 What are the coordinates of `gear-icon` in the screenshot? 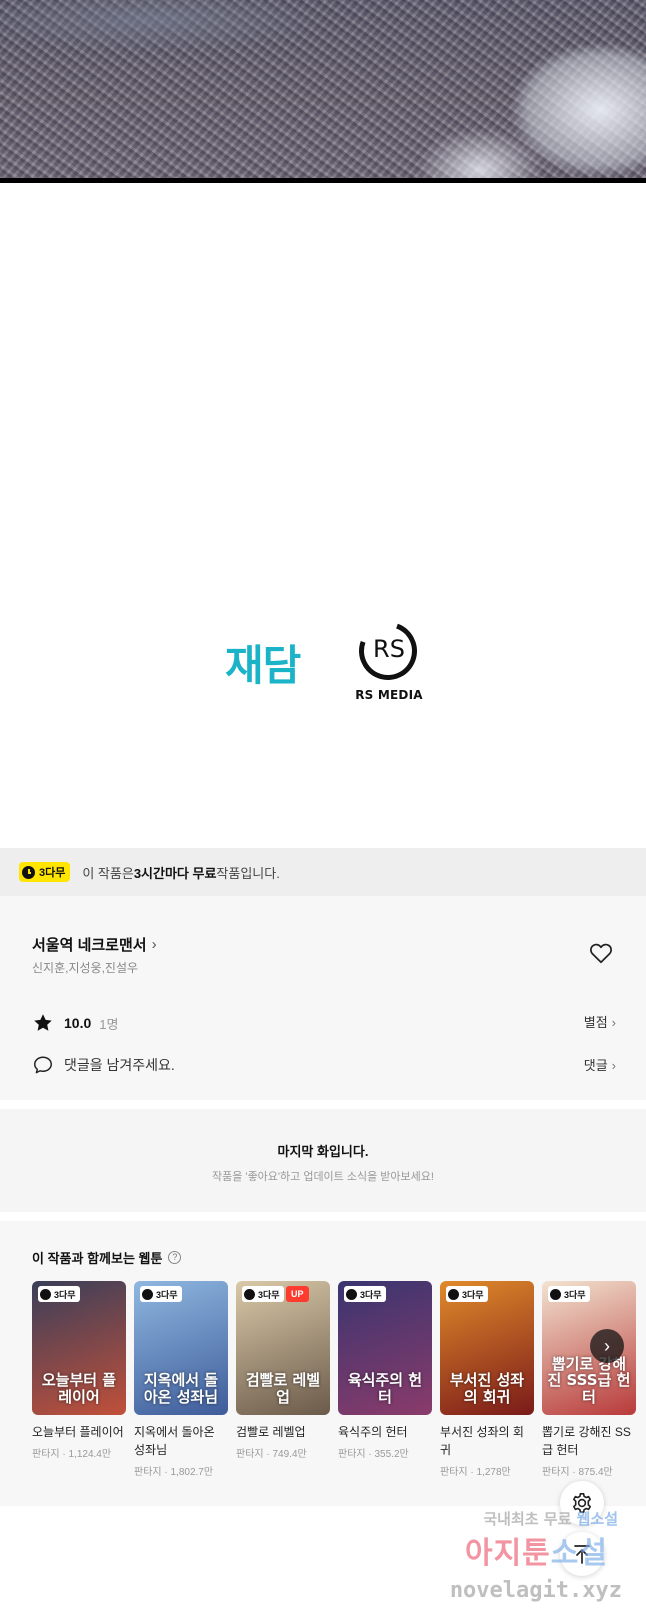 It's located at (582, 1503).